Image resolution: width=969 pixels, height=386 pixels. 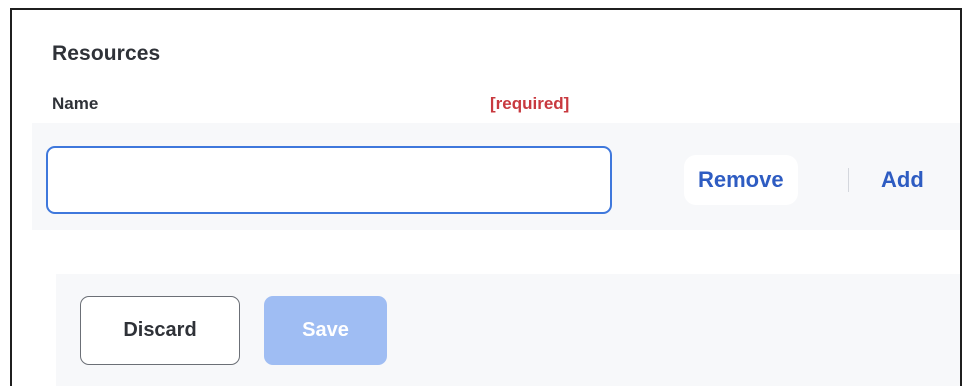 I want to click on name-input, so click(x=329, y=180).